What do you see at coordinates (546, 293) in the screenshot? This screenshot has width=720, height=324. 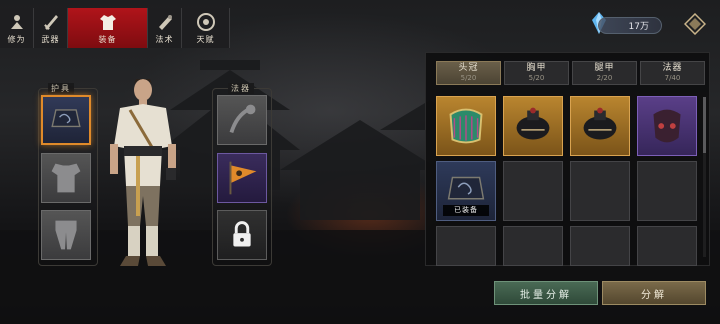 I see `batch-decompose-button: 批量分解` at bounding box center [546, 293].